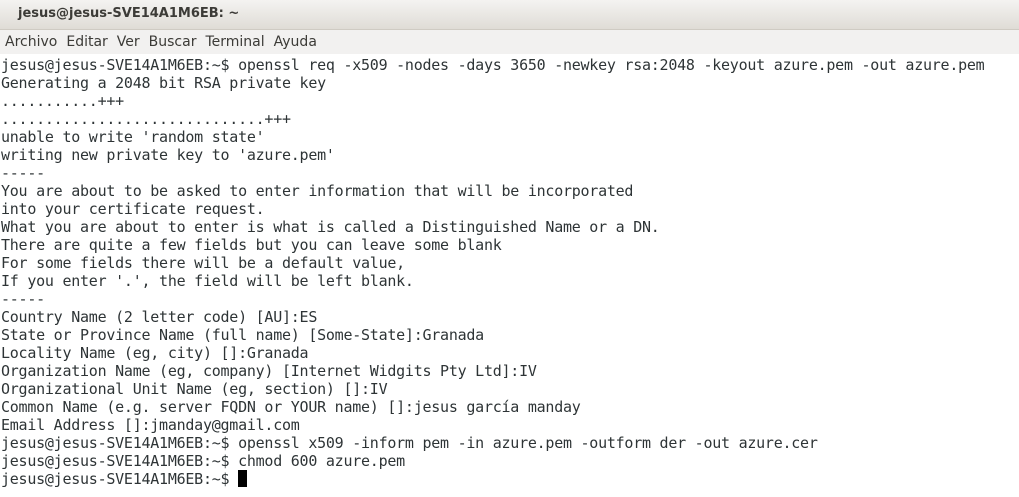 Image resolution: width=1019 pixels, height=497 pixels. What do you see at coordinates (30, 42) in the screenshot?
I see `menu-archivo: Archivo` at bounding box center [30, 42].